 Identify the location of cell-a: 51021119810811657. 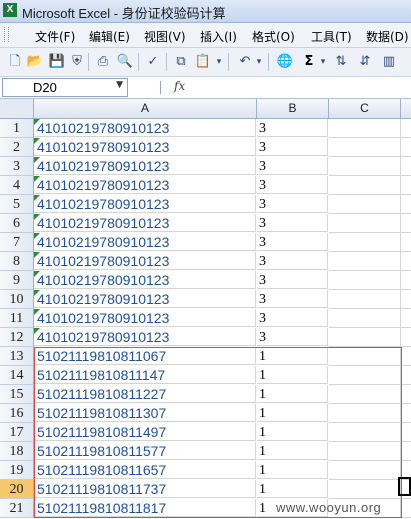
(145, 470).